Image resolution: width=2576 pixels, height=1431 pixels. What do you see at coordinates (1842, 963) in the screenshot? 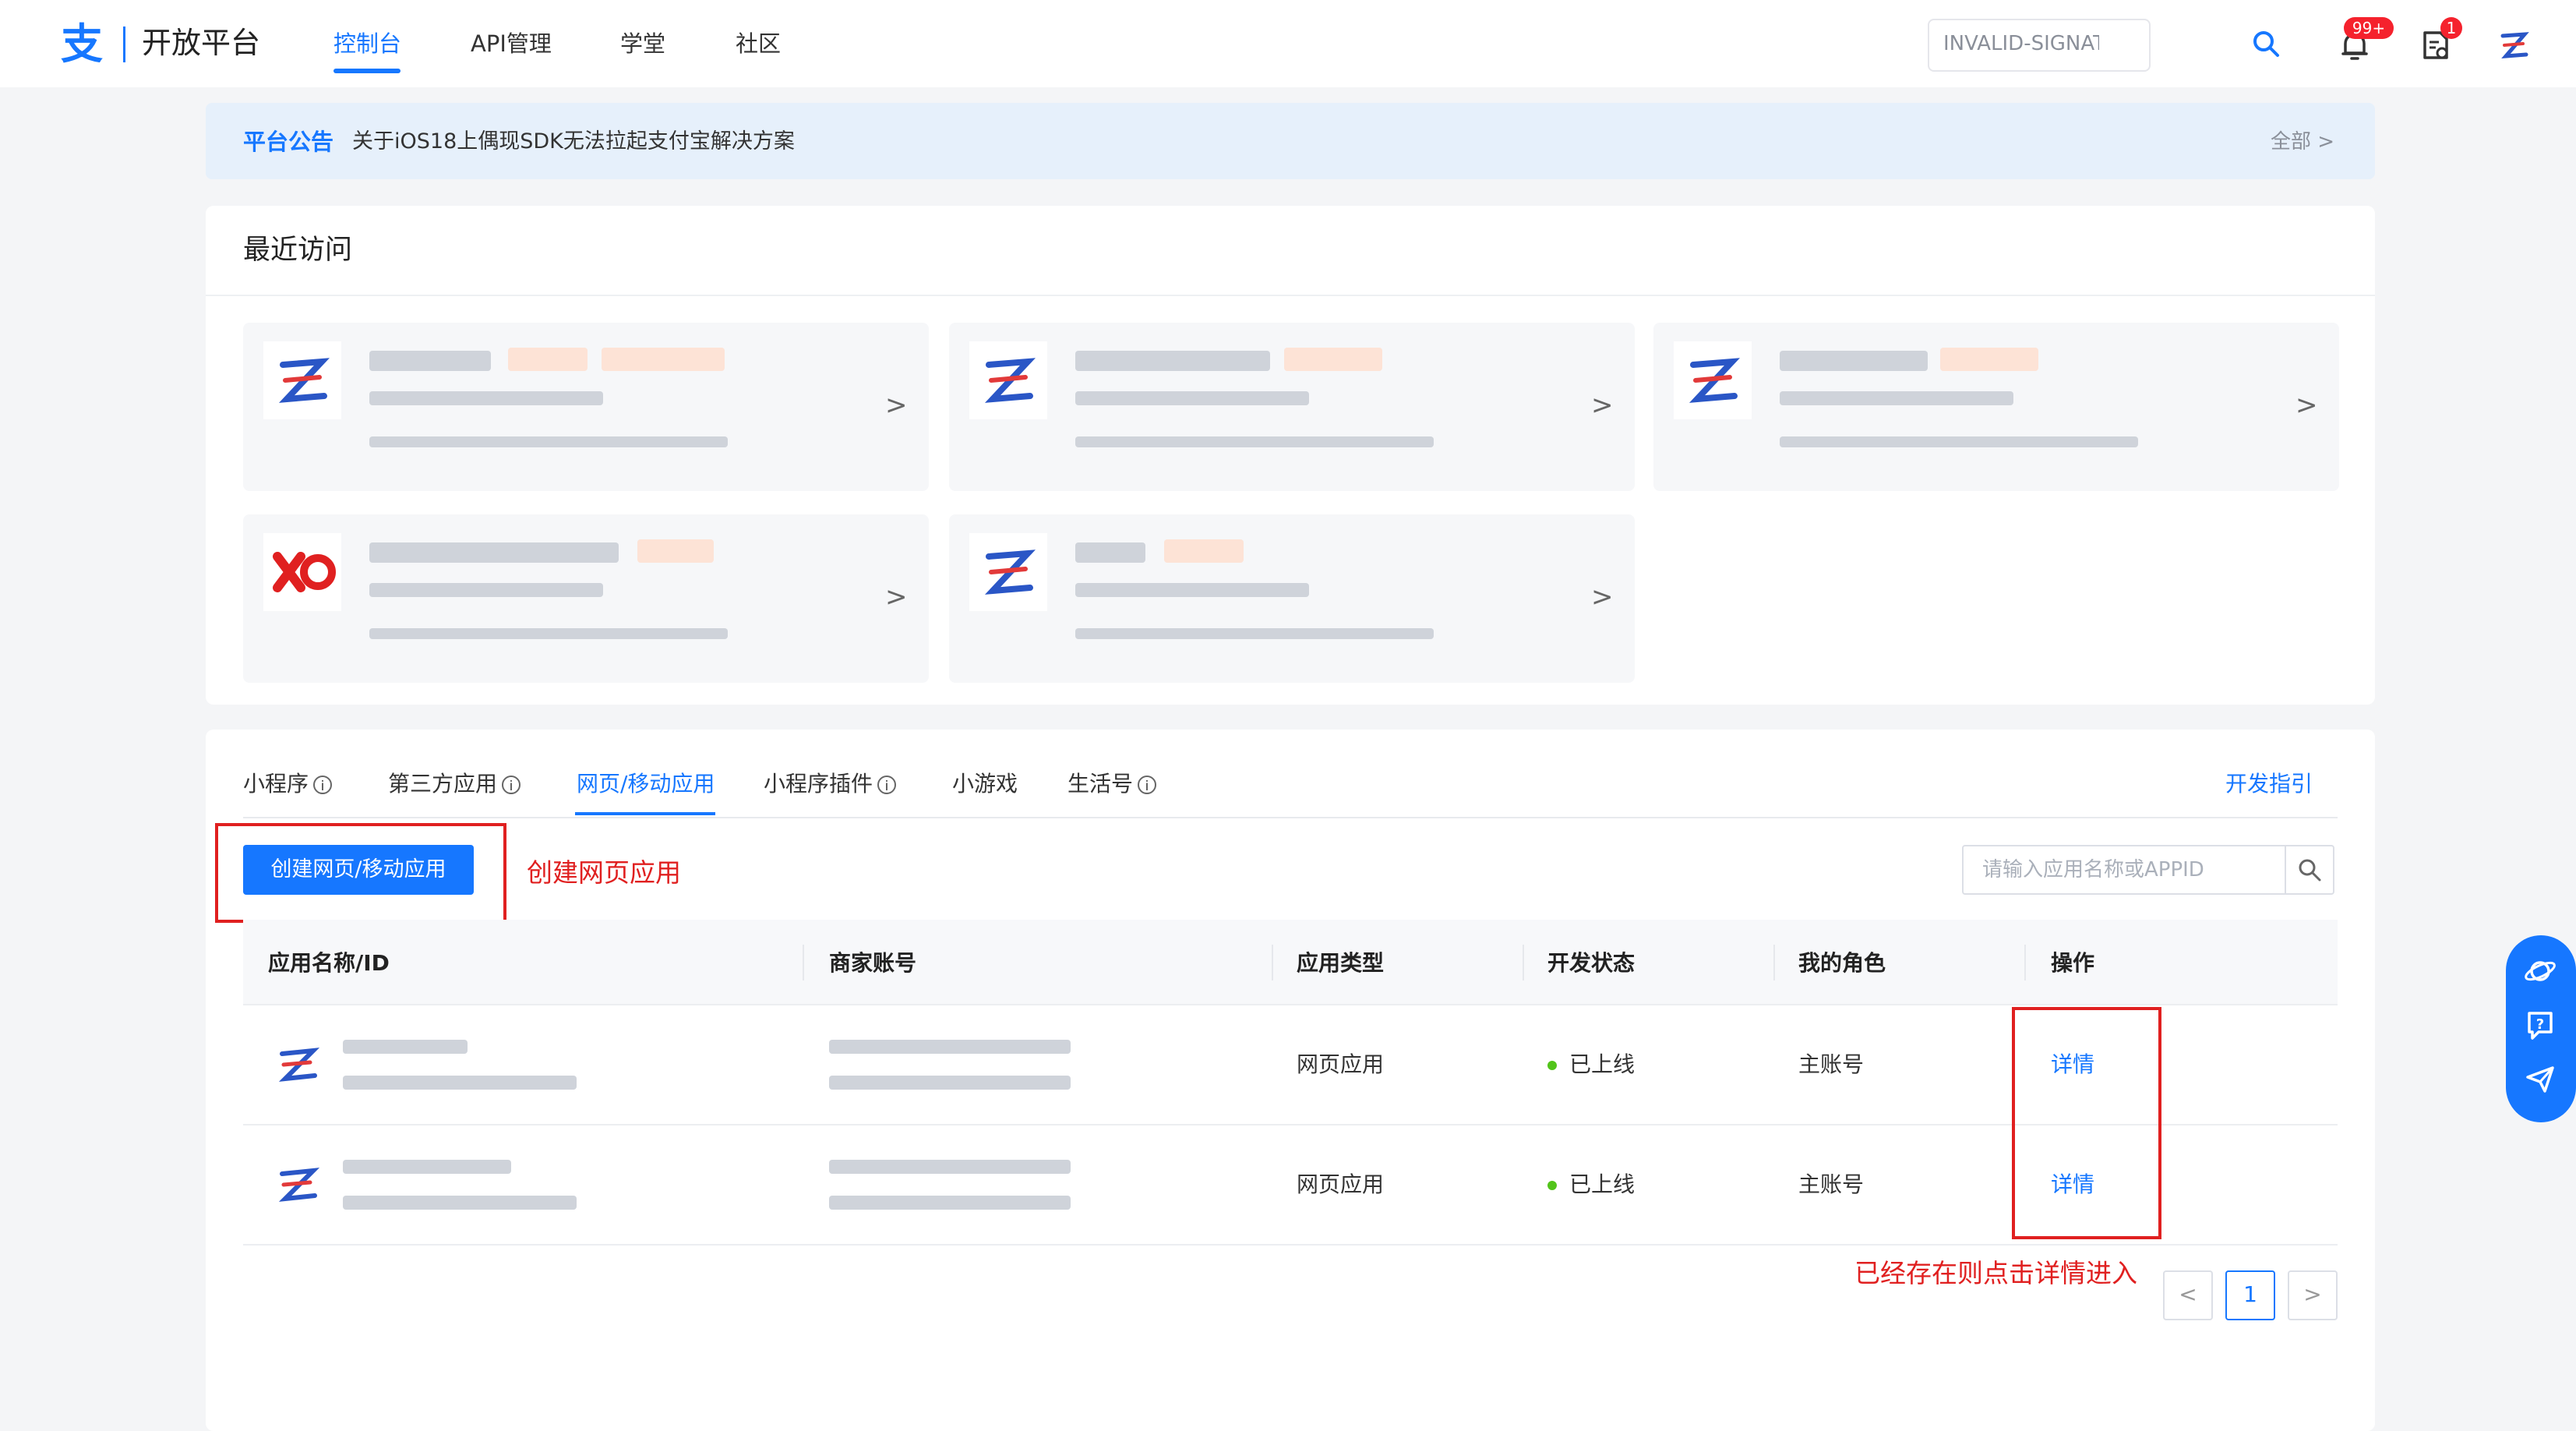
I see `th-my-role: 我的角色` at bounding box center [1842, 963].